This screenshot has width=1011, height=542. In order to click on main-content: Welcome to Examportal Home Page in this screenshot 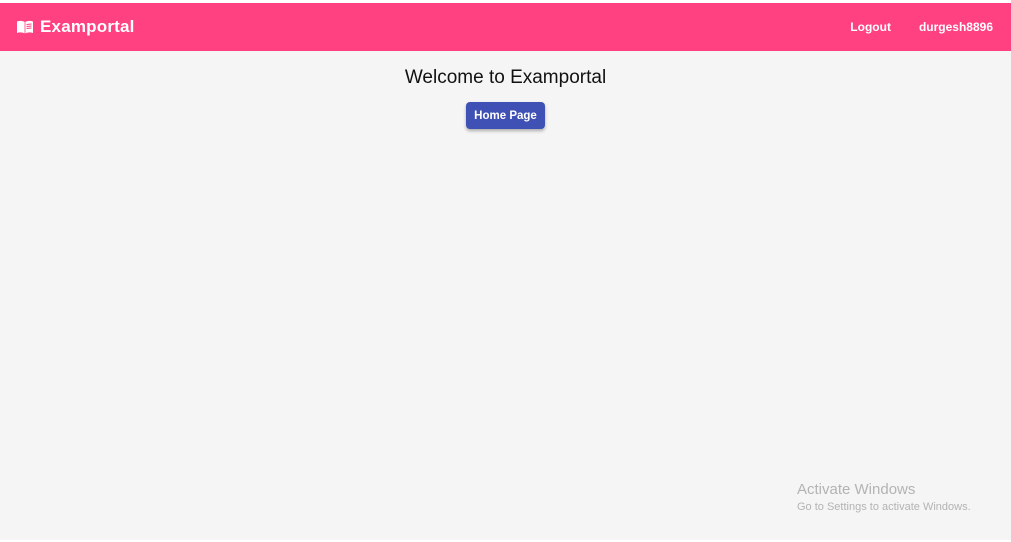, I will do `click(505, 90)`.